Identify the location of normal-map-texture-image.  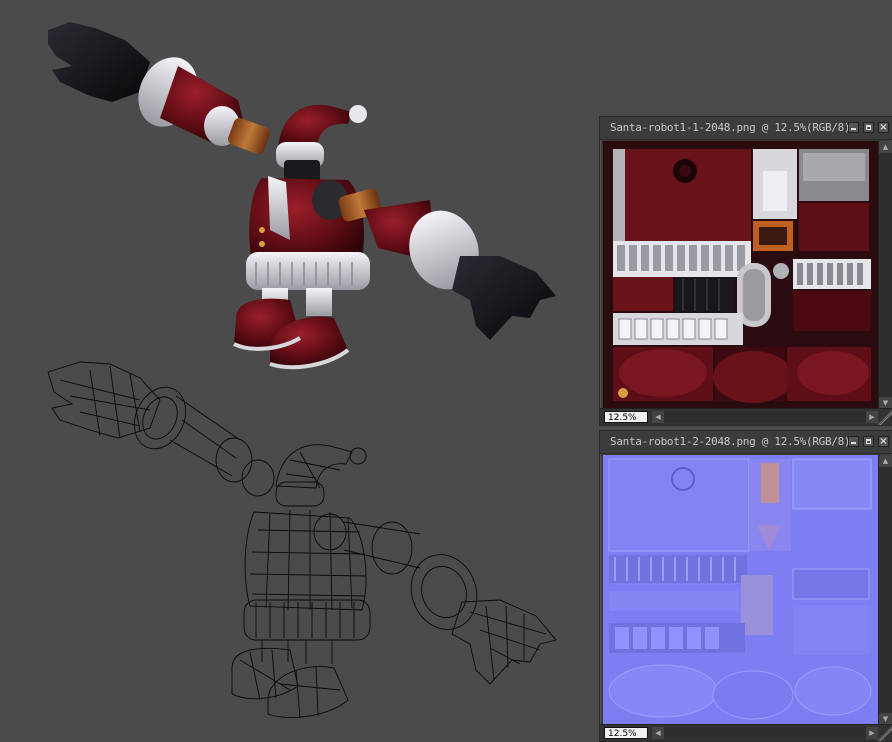
(740, 590).